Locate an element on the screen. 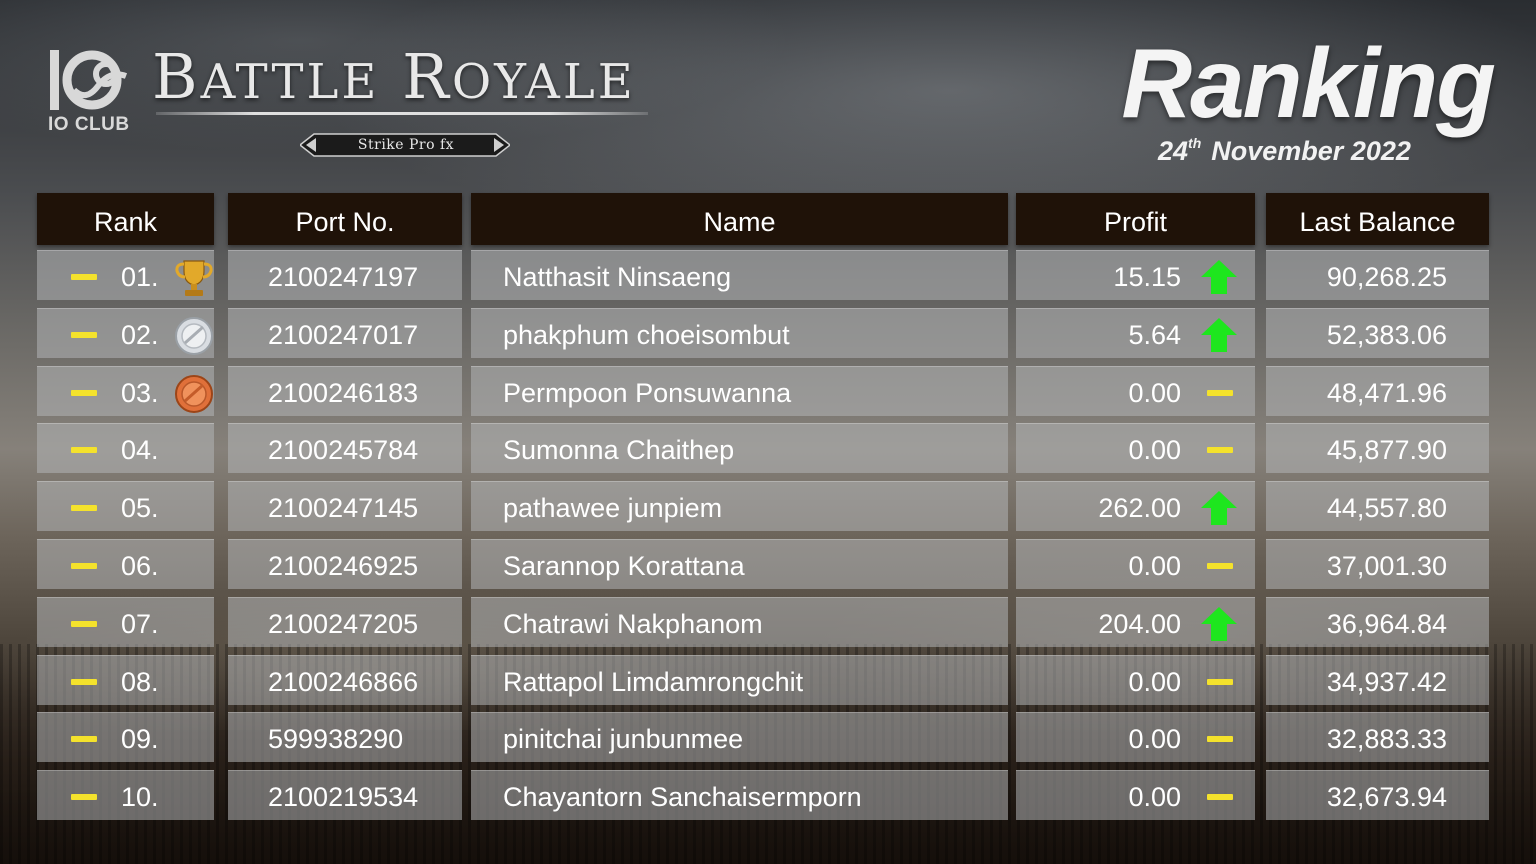 The image size is (1536, 864). subtitle-text: Strike Pro fx is located at coordinates (406, 145).